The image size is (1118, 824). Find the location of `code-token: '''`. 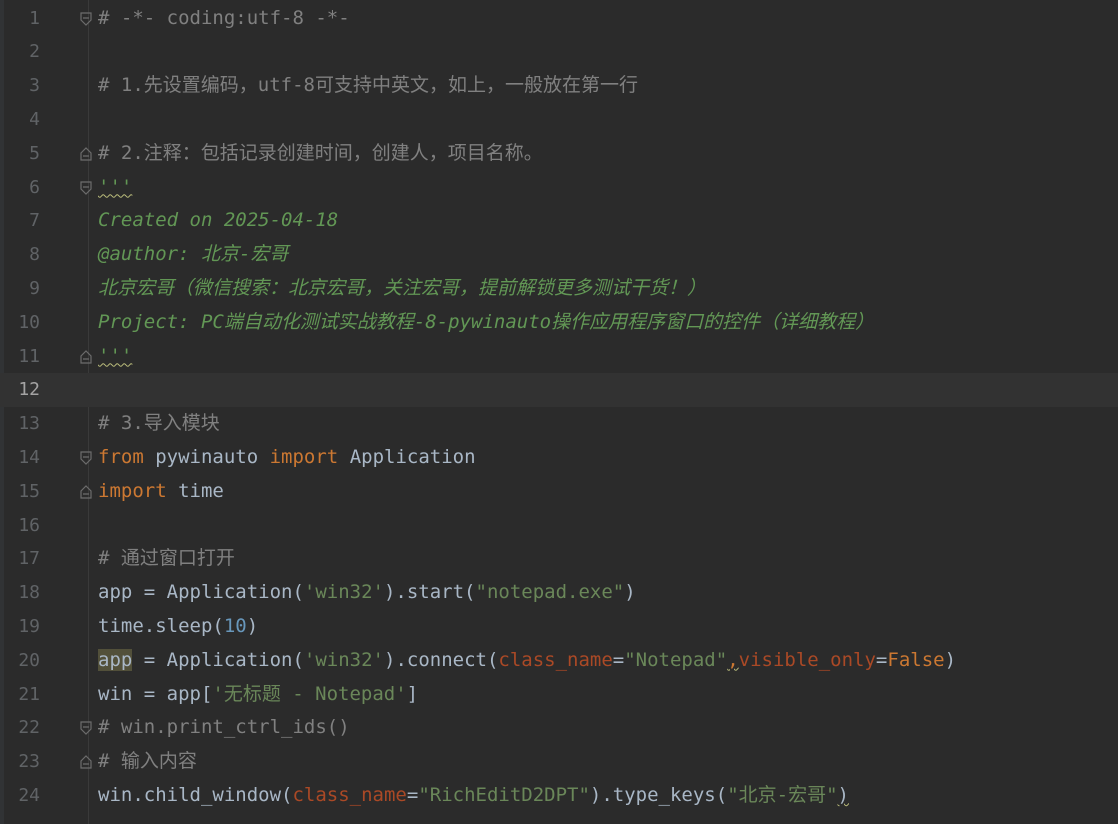

code-token: ''' is located at coordinates (115, 186).